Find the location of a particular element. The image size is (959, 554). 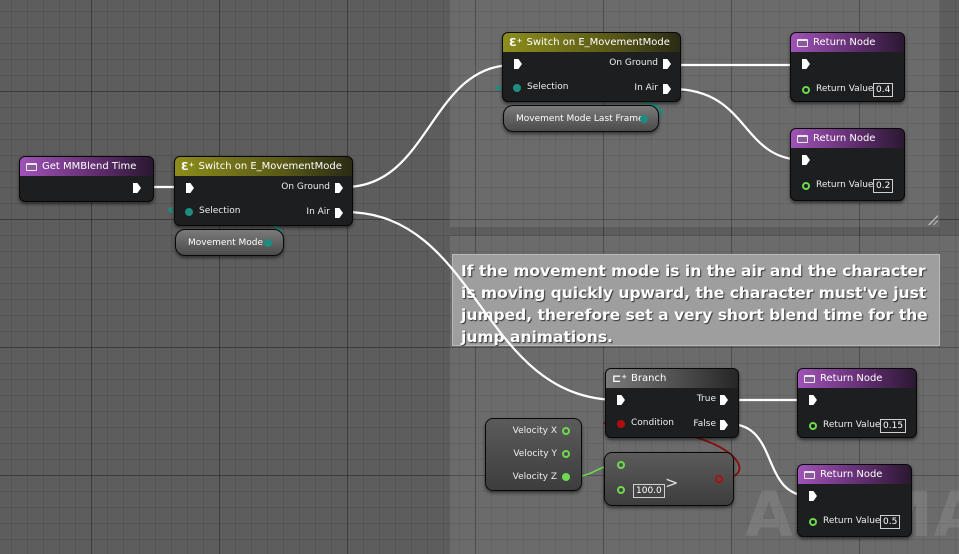

false-pin is located at coordinates (724, 425).